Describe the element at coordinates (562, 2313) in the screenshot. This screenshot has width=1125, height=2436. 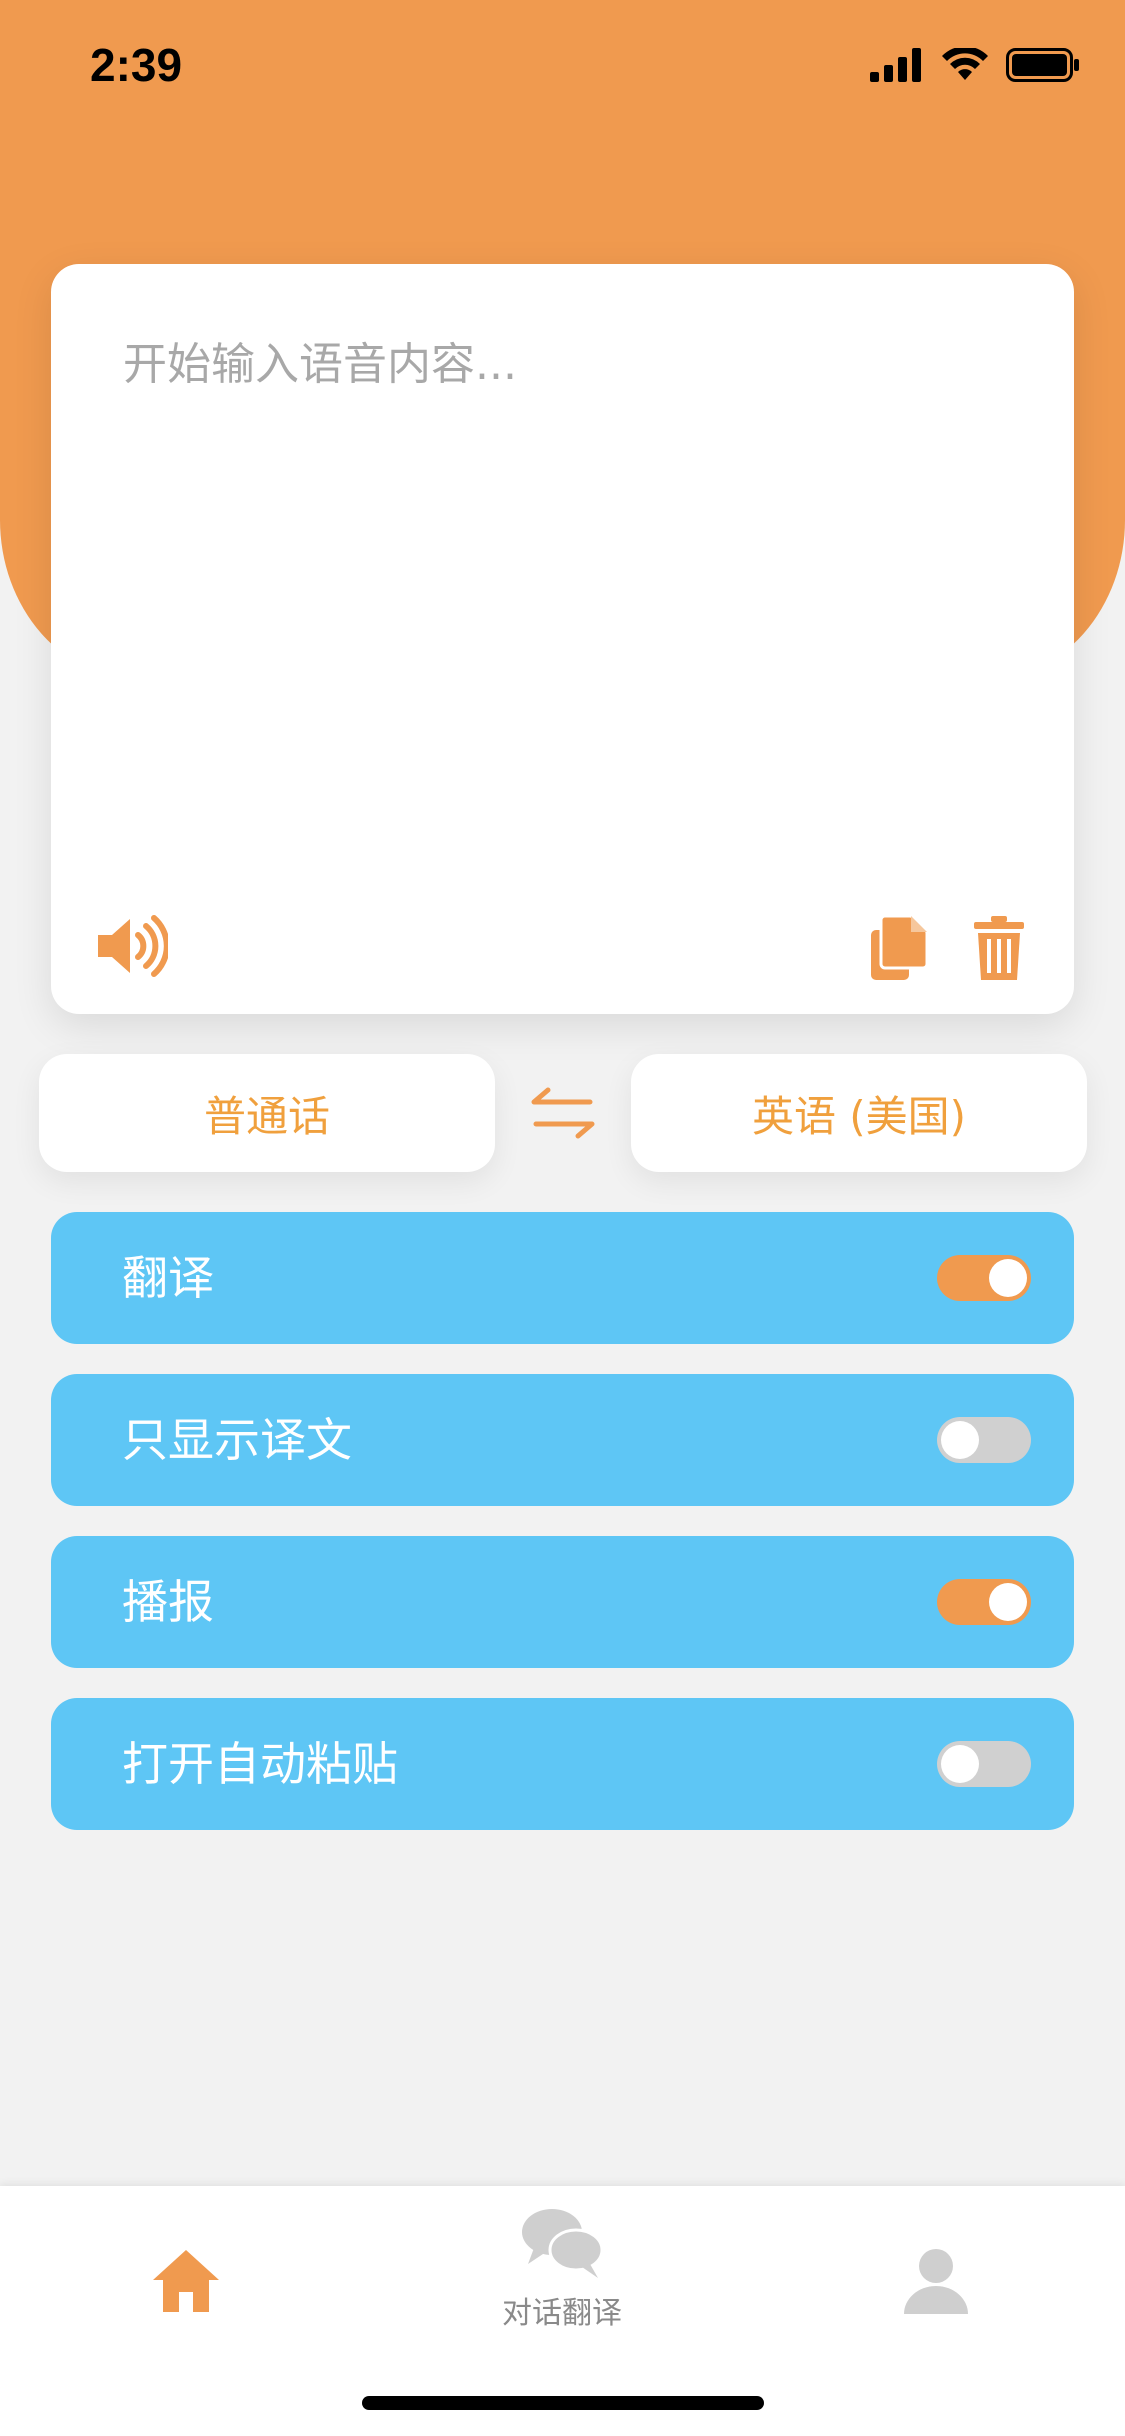
I see `tab-label: 对话翻译` at that location.